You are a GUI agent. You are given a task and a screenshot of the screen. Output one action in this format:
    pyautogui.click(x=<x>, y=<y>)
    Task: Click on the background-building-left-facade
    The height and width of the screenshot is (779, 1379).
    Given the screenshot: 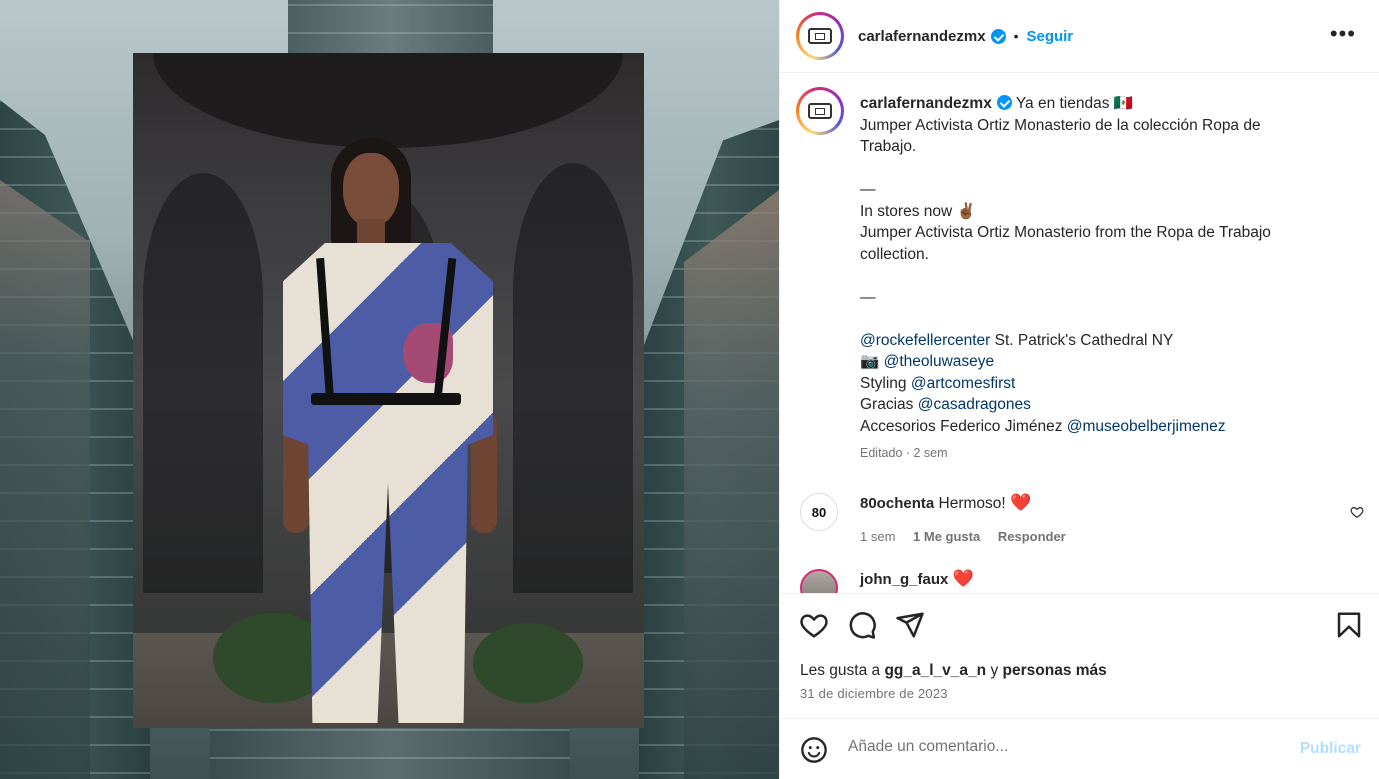 What is the action you would take?
    pyautogui.click(x=45, y=479)
    